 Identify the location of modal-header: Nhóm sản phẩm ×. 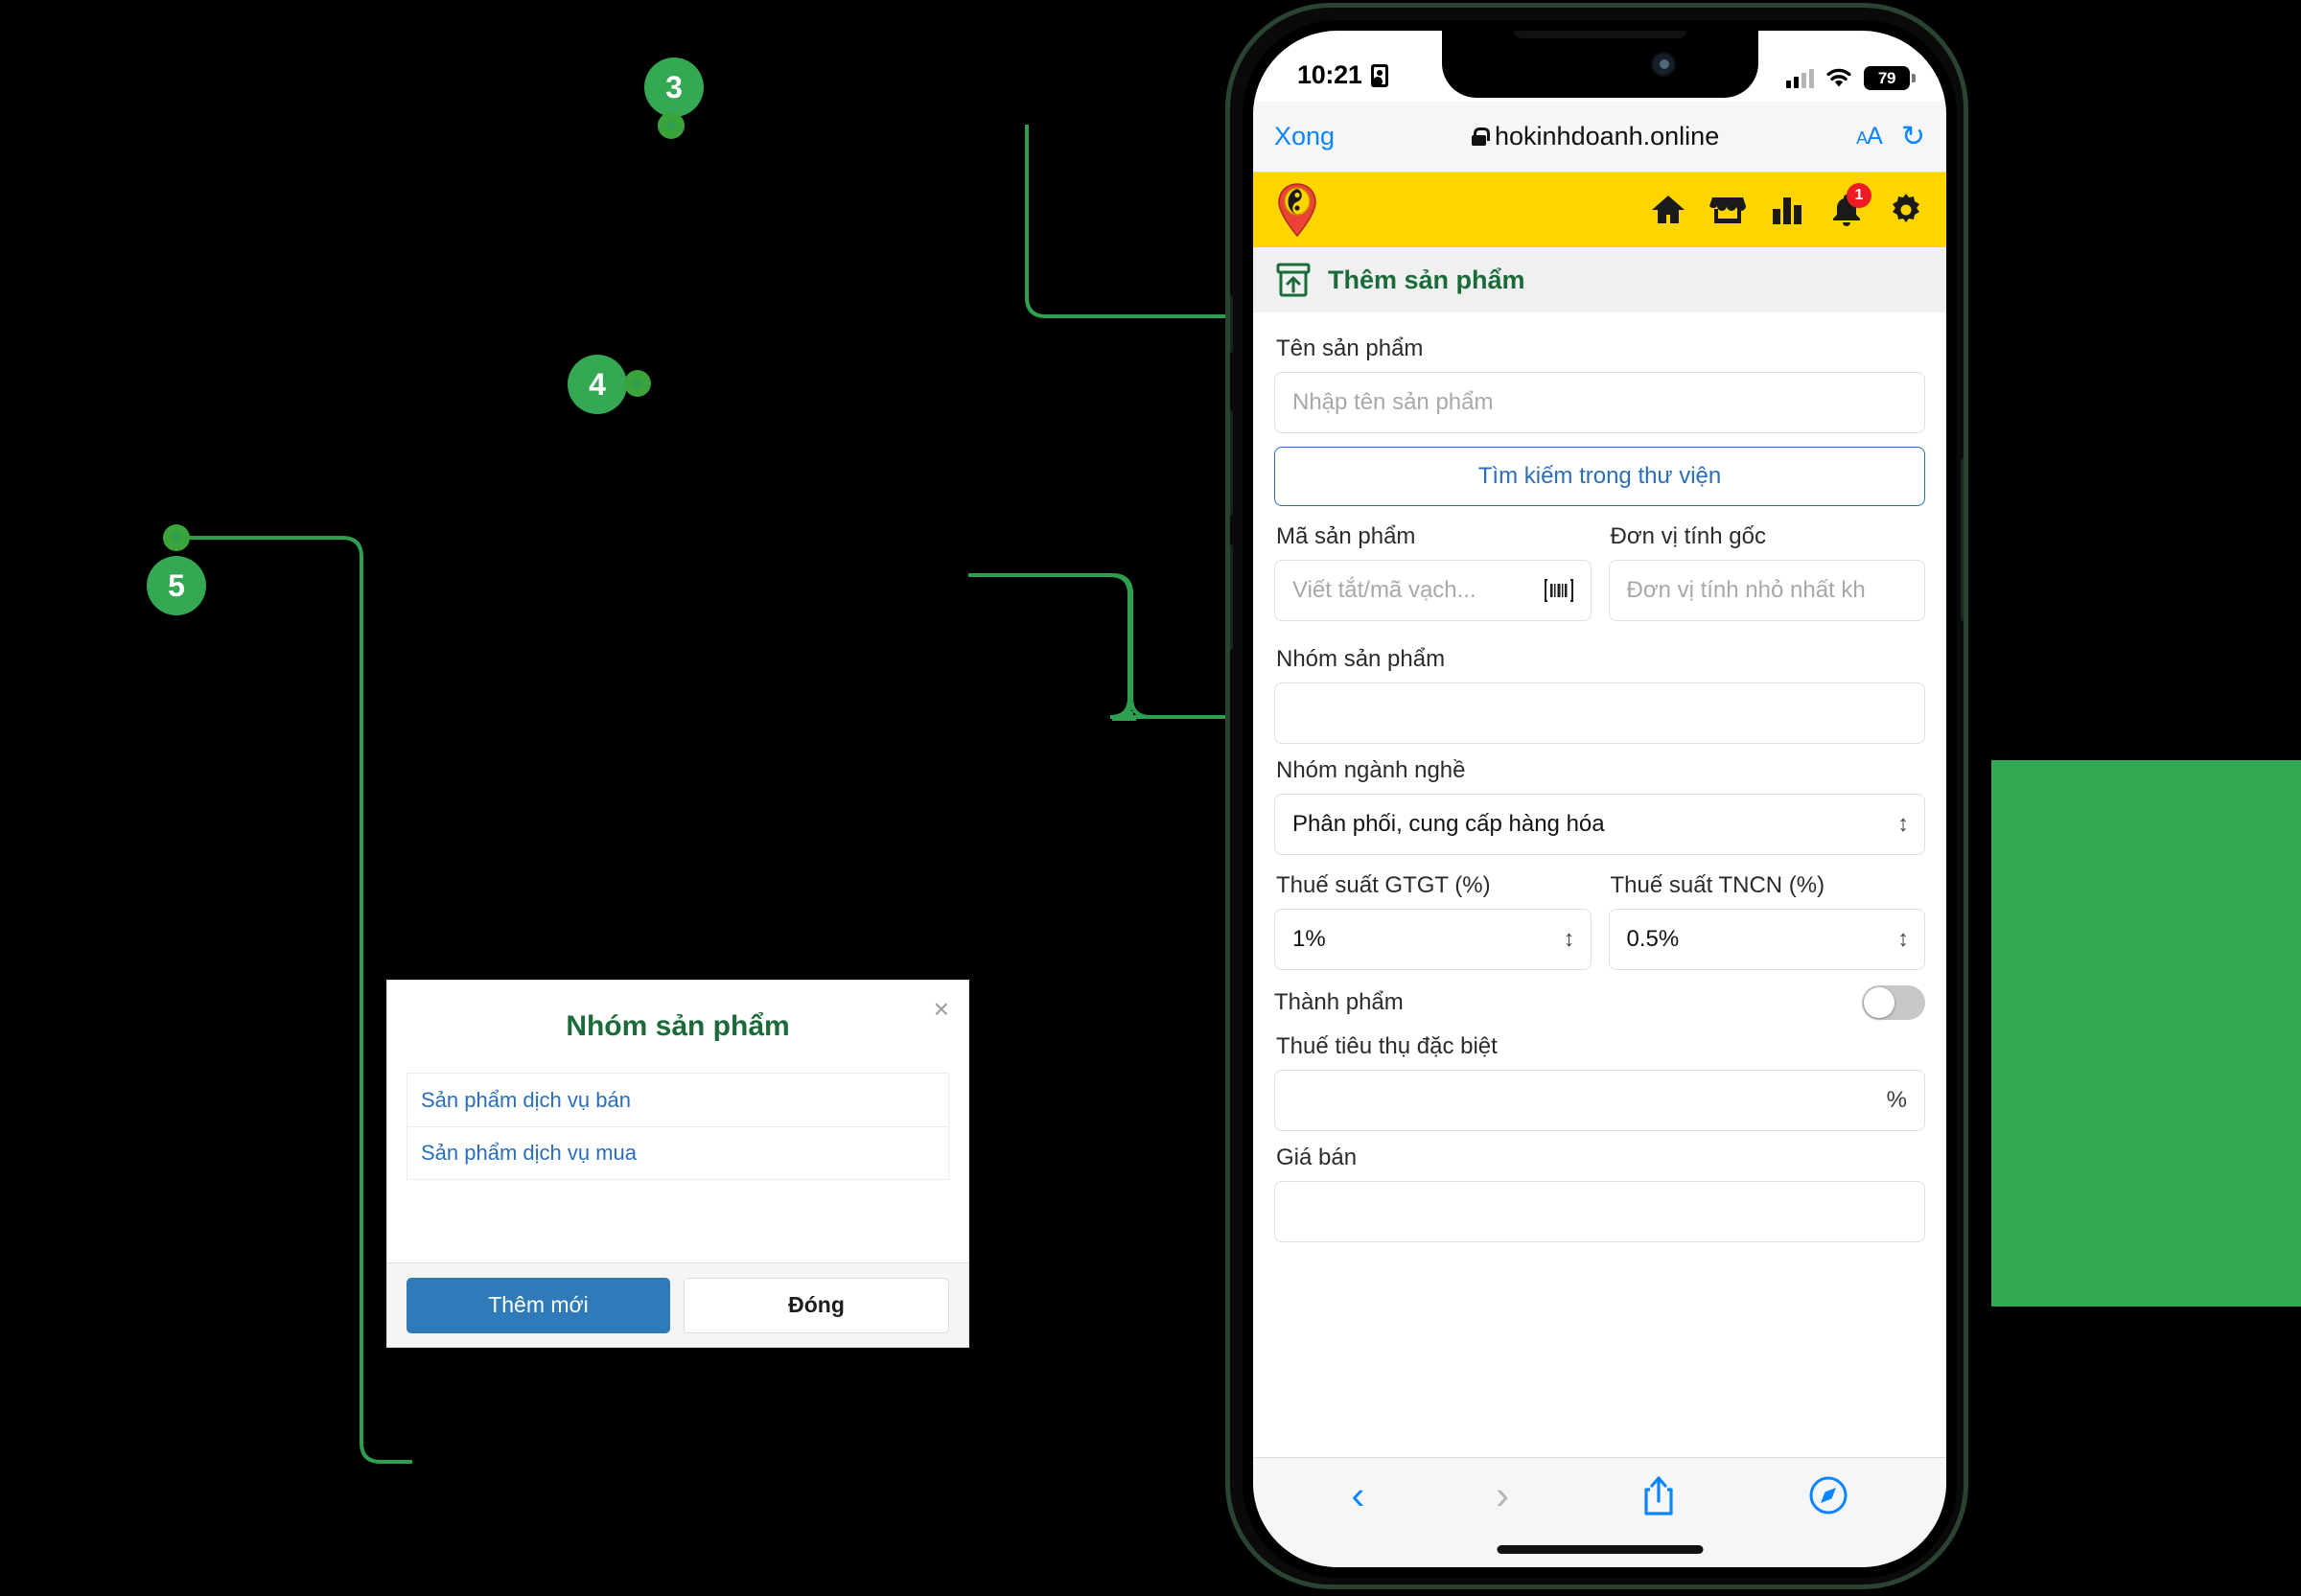
(678, 1027).